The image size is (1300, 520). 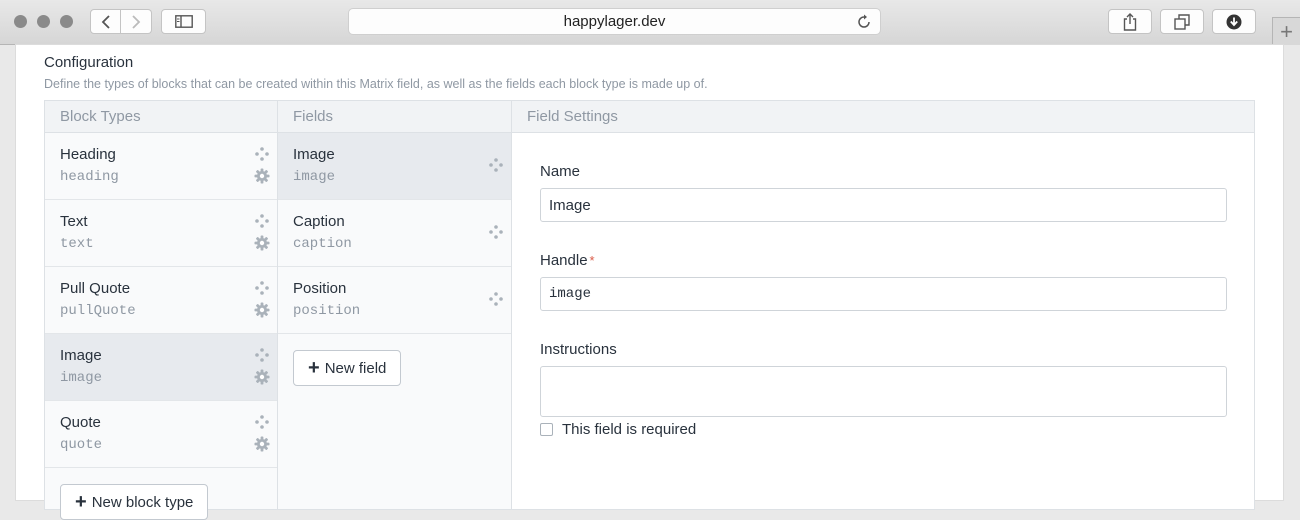 I want to click on field-item-name: Caption, so click(x=319, y=221).